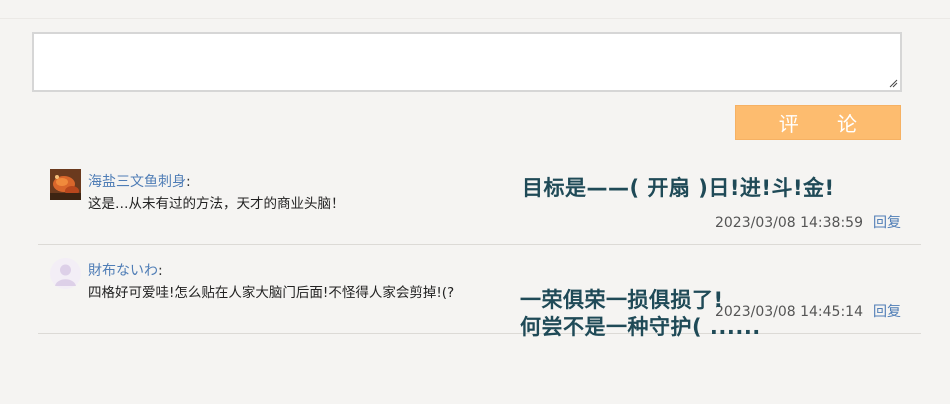 The width and height of the screenshot is (950, 404). I want to click on danmaku-text: 目标是——( 开扇 )日!进!斗!金!, so click(678, 188).